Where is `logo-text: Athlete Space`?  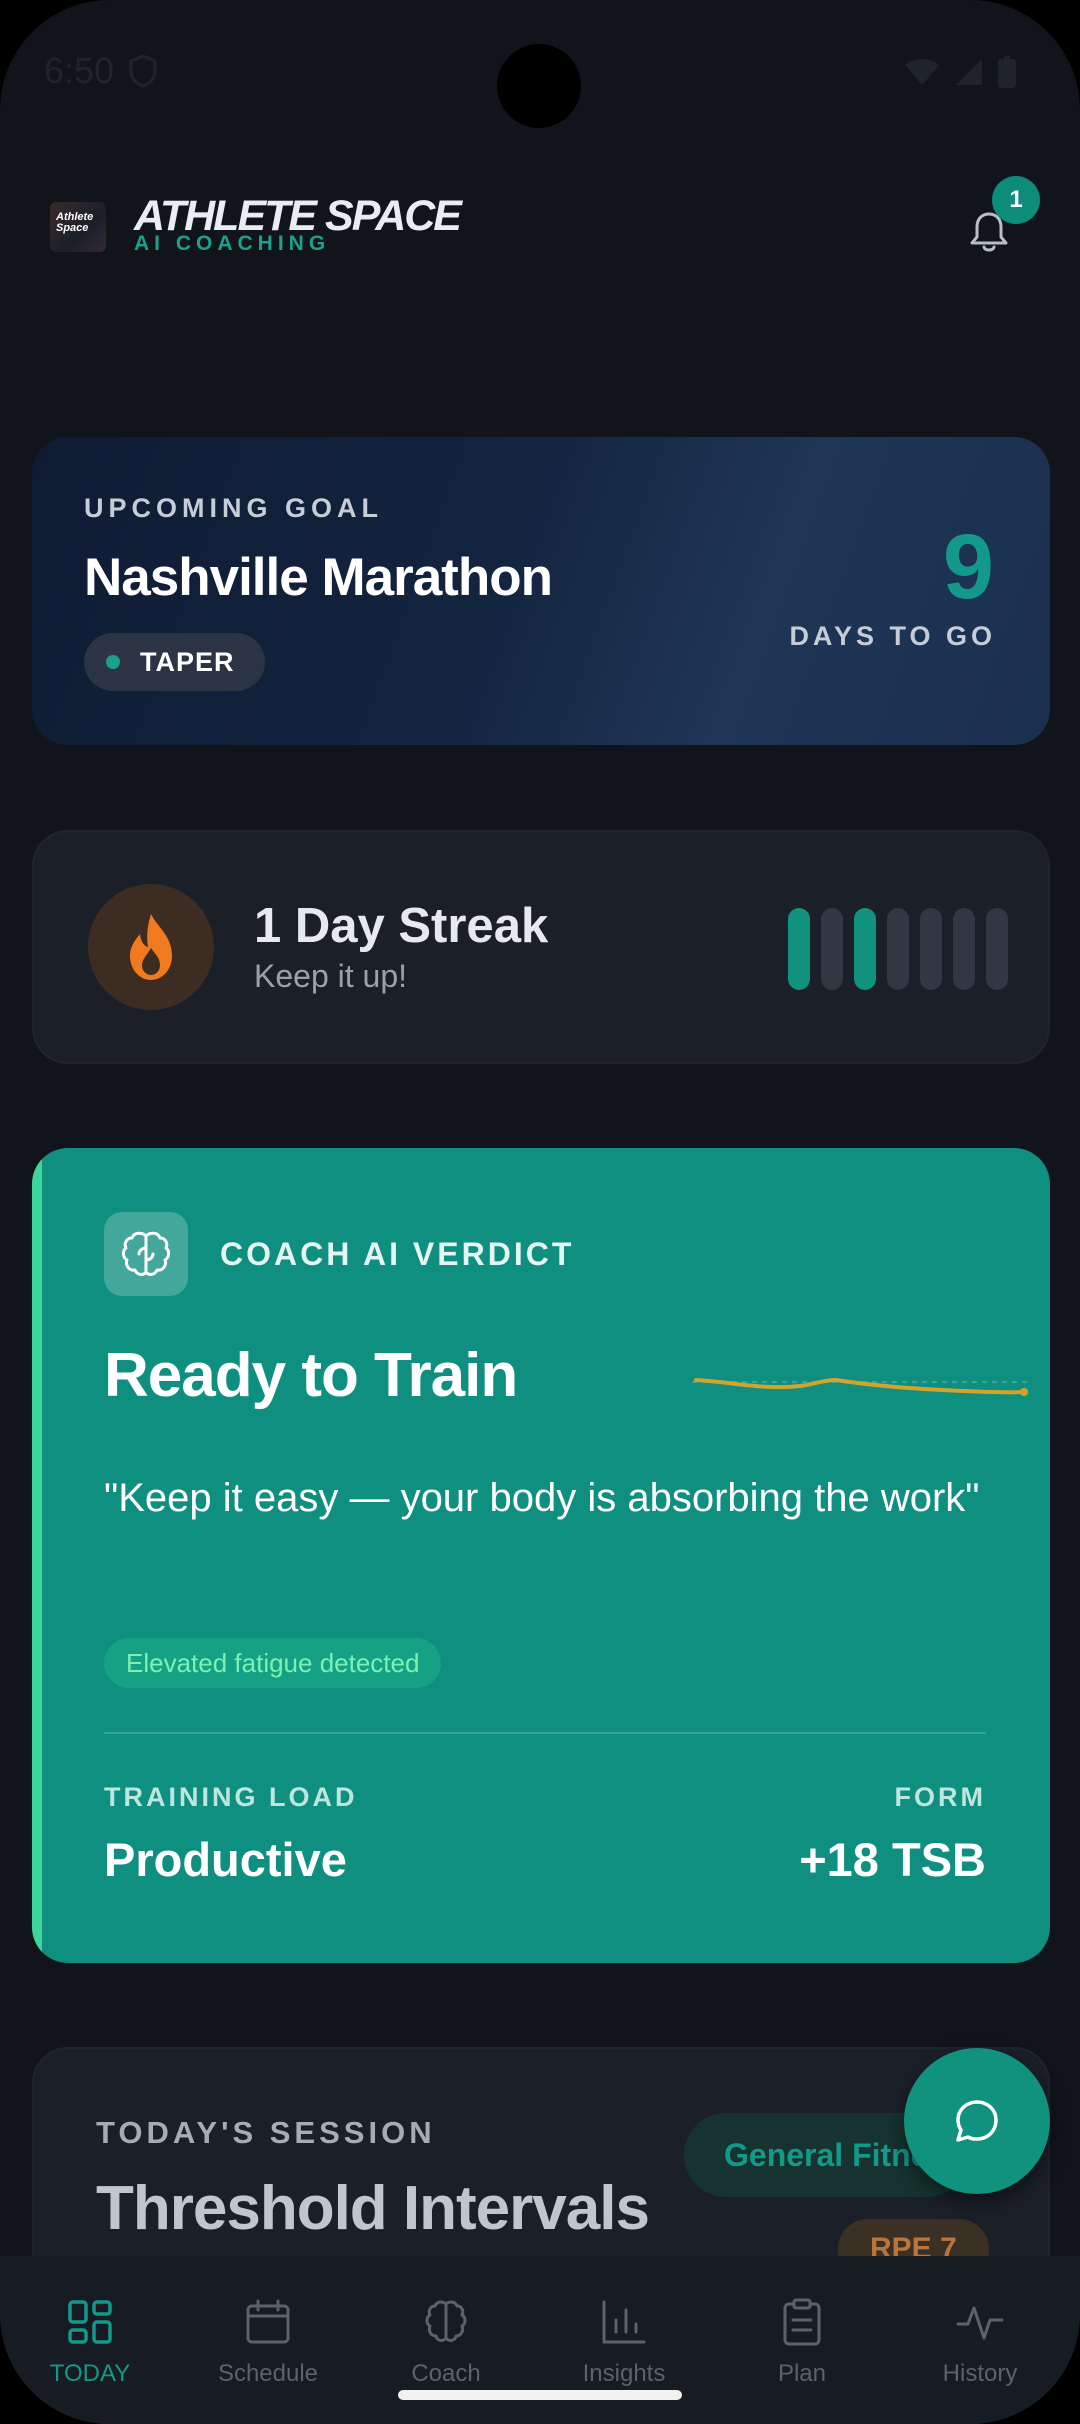 logo-text: Athlete Space is located at coordinates (75, 222).